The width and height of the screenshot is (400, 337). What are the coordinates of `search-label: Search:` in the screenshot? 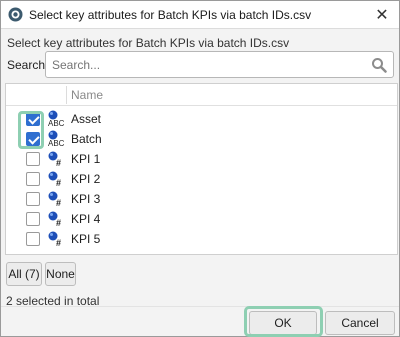 It's located at (28, 65).